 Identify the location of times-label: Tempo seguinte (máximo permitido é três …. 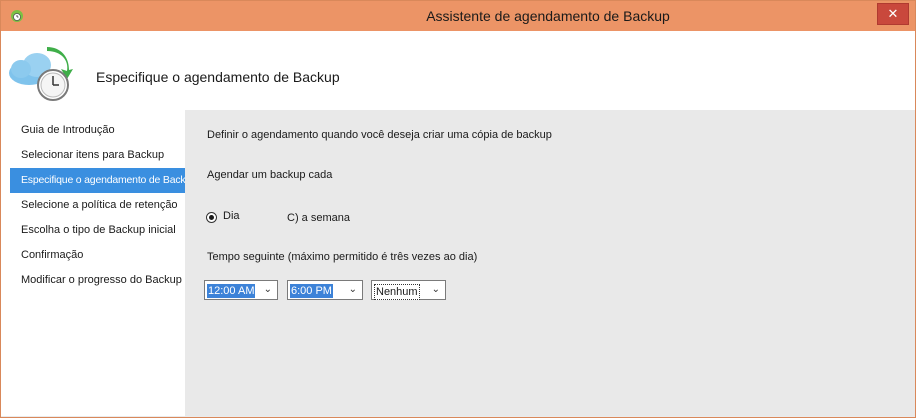
(342, 257).